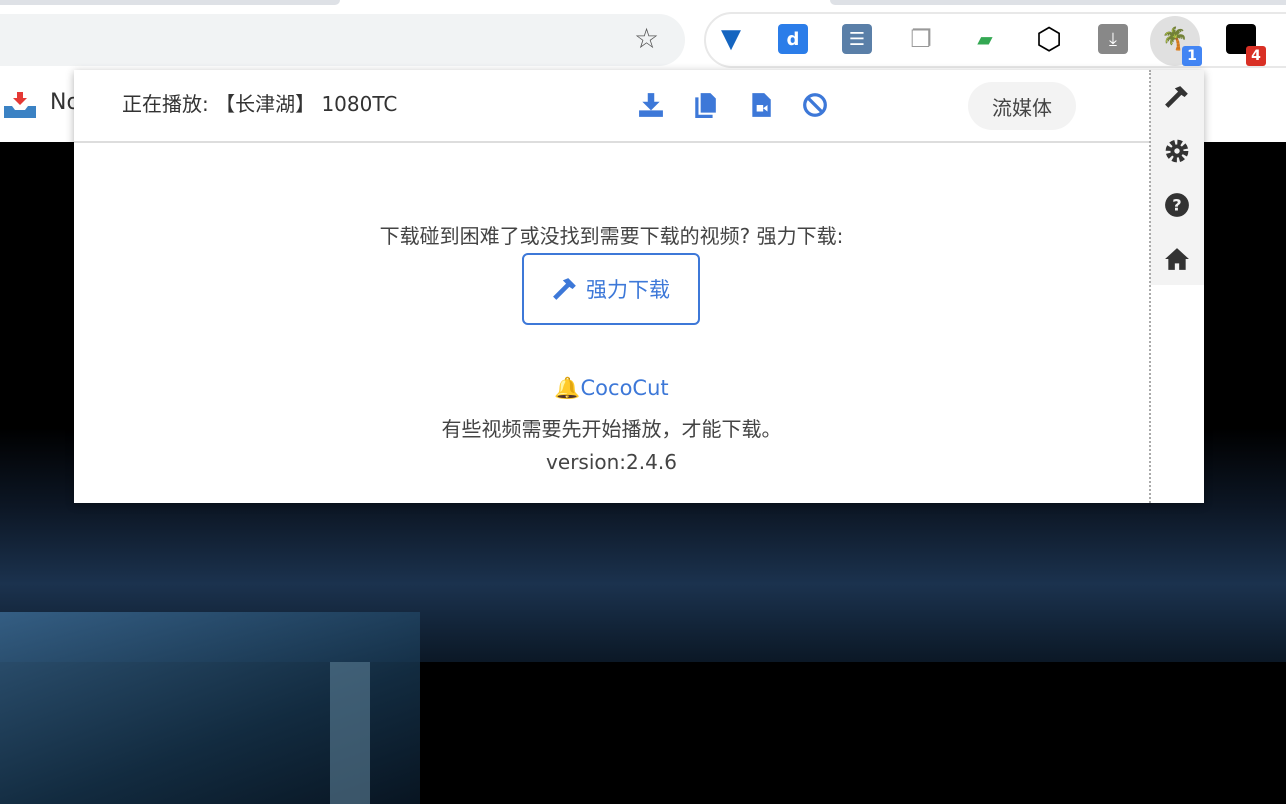 Image resolution: width=1286 pixels, height=804 pixels. What do you see at coordinates (651, 105) in the screenshot?
I see `download-icon` at bounding box center [651, 105].